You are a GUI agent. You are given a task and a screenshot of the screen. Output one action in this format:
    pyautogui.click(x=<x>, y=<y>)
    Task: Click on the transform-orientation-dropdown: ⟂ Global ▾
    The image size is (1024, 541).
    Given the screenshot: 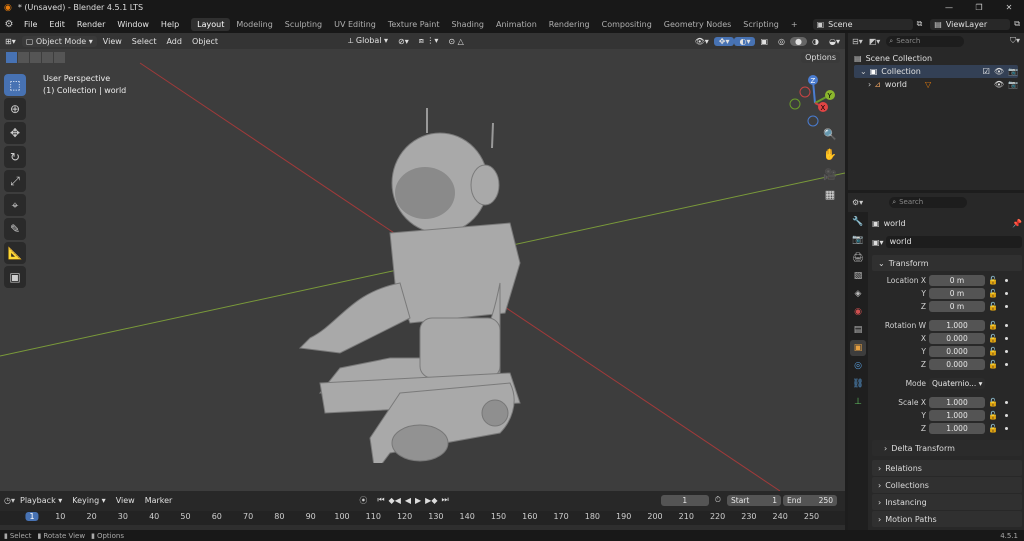 What is the action you would take?
    pyautogui.click(x=368, y=41)
    